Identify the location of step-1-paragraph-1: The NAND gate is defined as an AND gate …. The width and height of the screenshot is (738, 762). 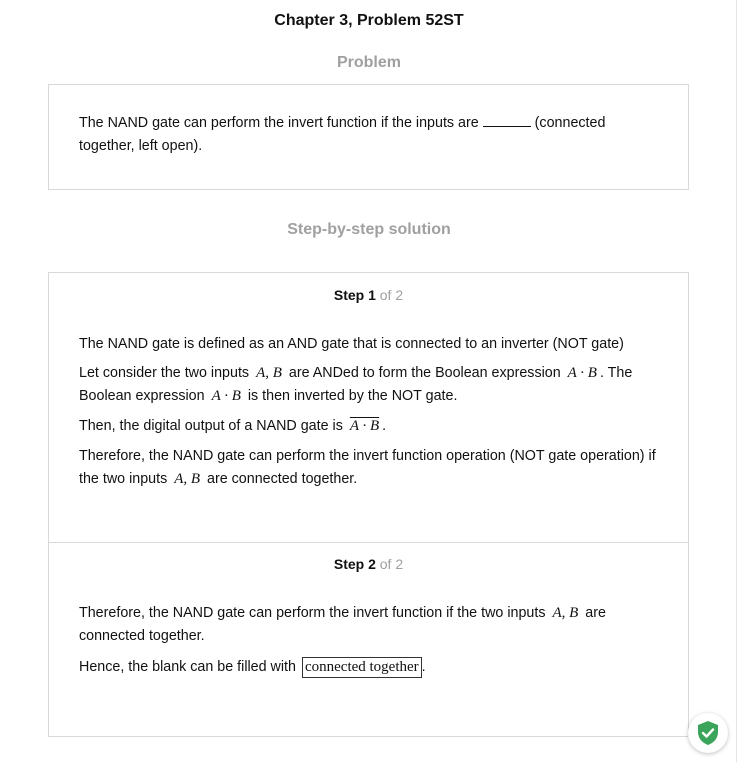
(351, 344).